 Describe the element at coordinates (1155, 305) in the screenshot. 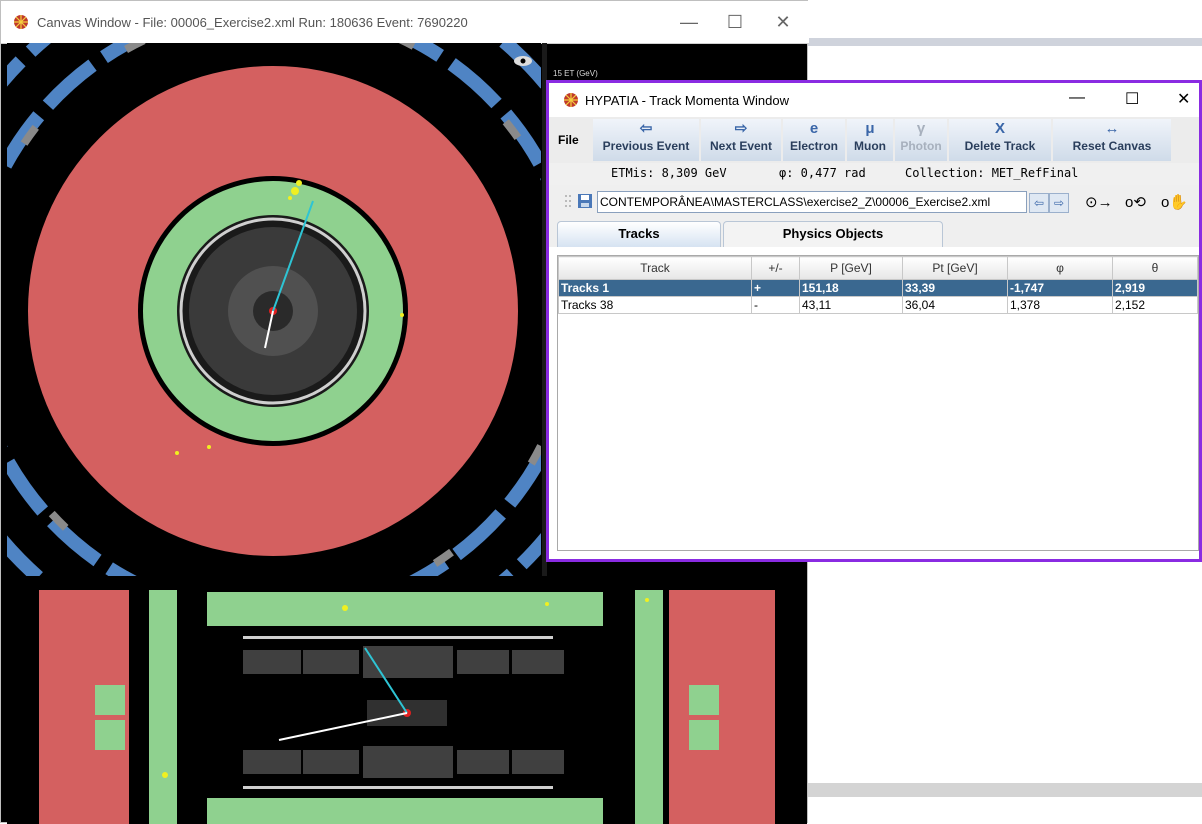

I see `cell-theta: 2,152` at that location.